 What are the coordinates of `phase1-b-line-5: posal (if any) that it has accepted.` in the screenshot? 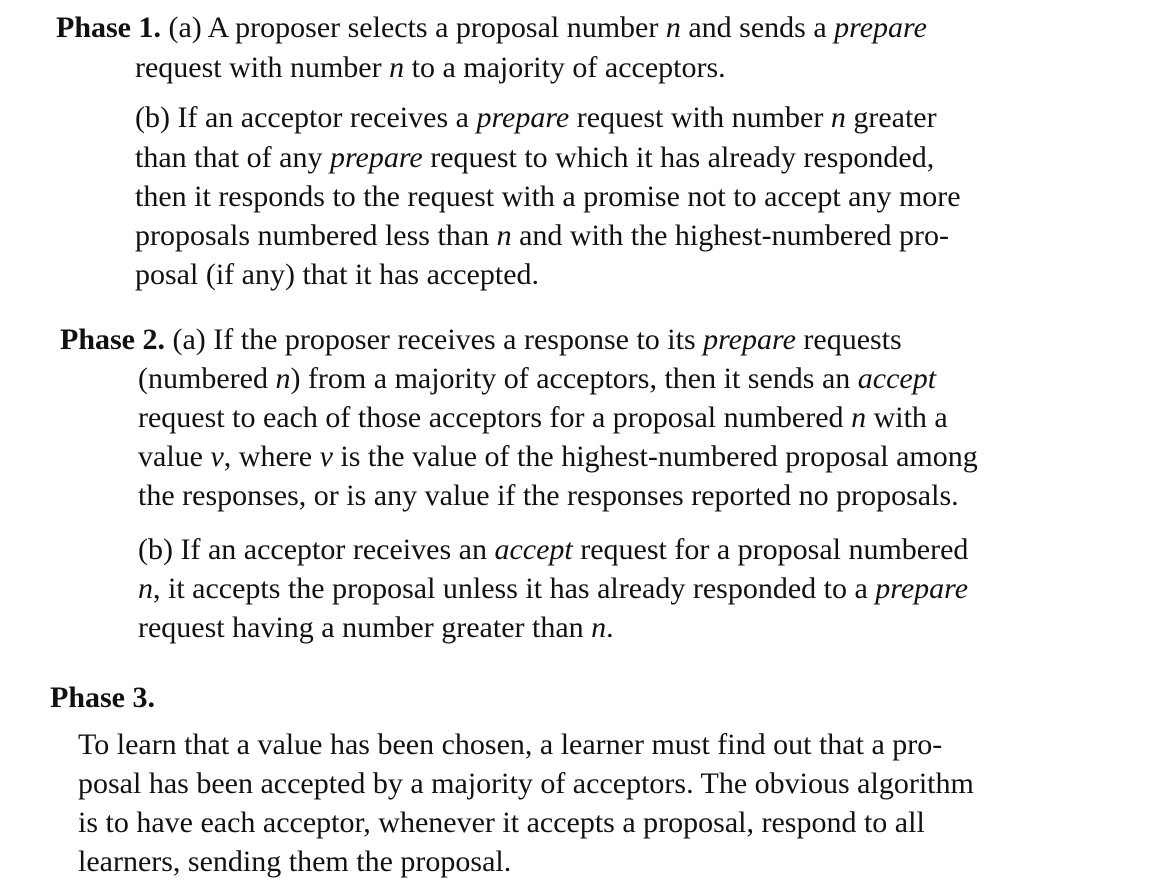 It's located at (337, 275).